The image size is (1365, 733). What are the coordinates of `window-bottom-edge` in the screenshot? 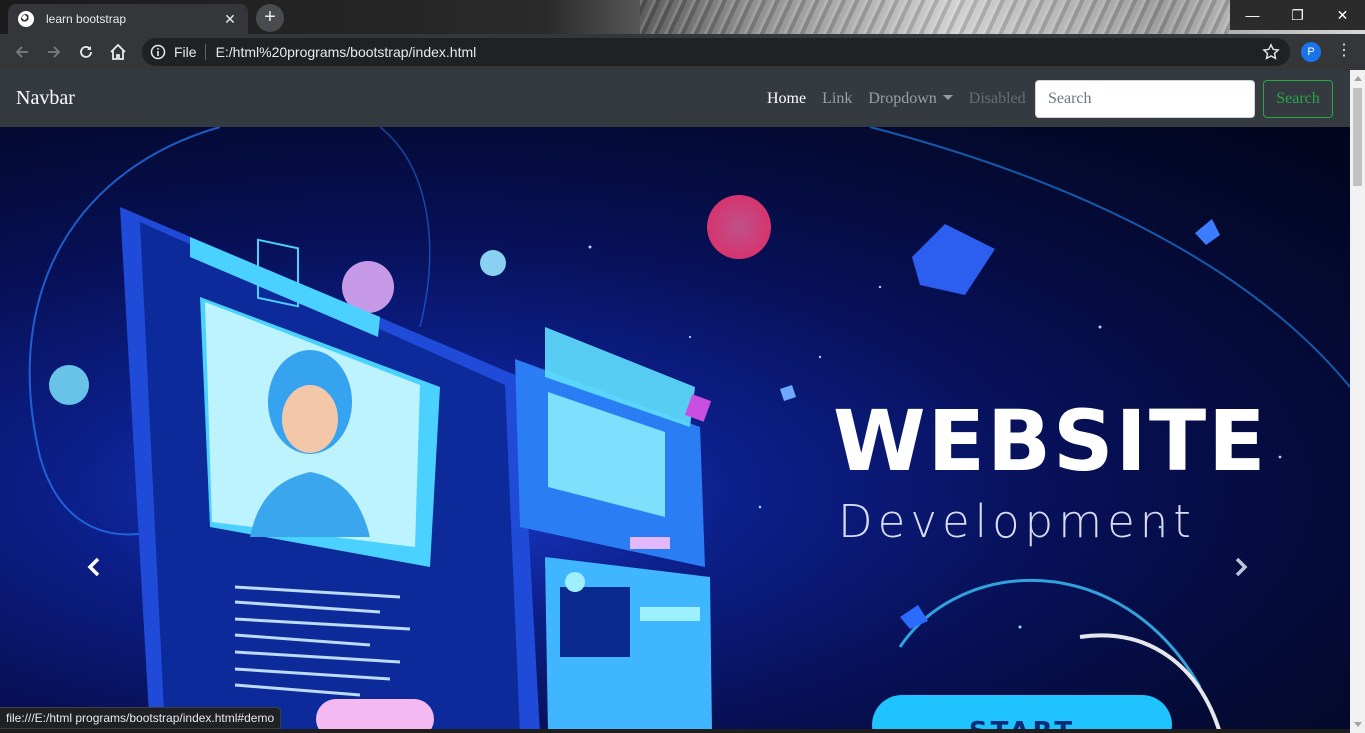 It's located at (675, 731).